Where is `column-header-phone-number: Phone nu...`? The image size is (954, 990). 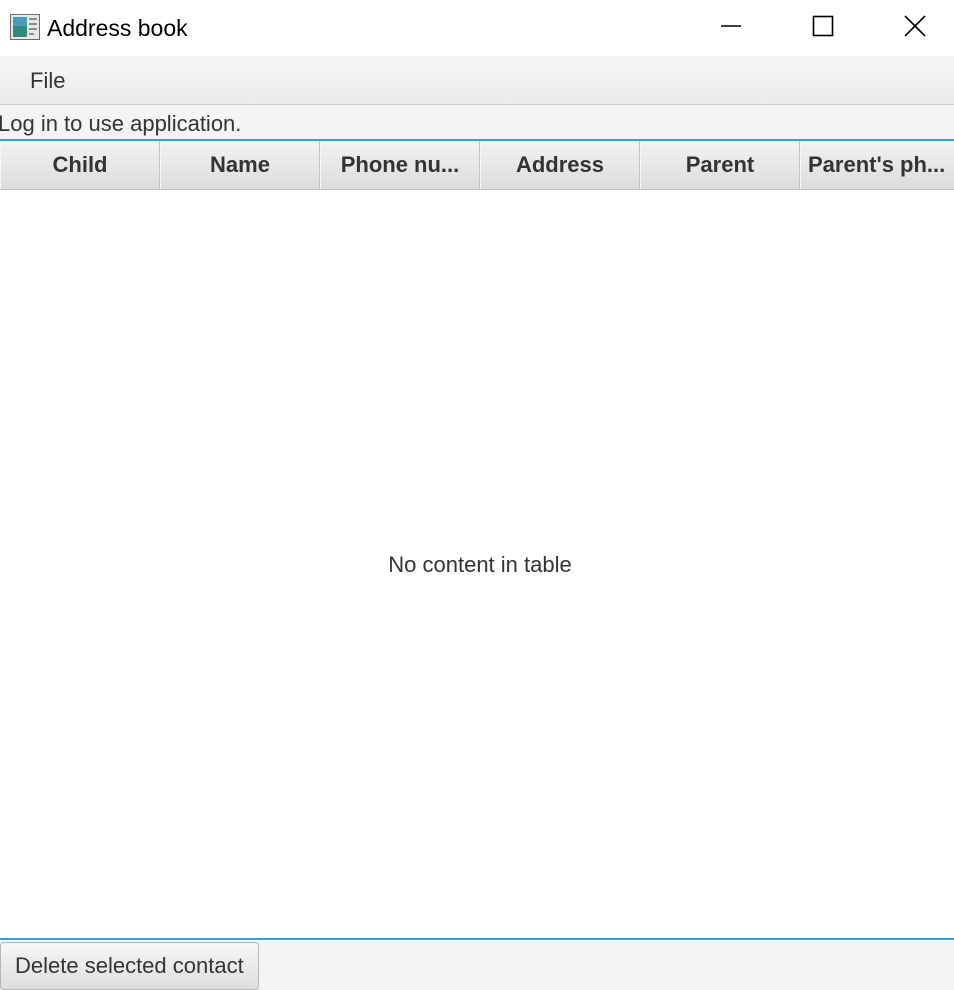
column-header-phone-number: Phone nu... is located at coordinates (400, 165).